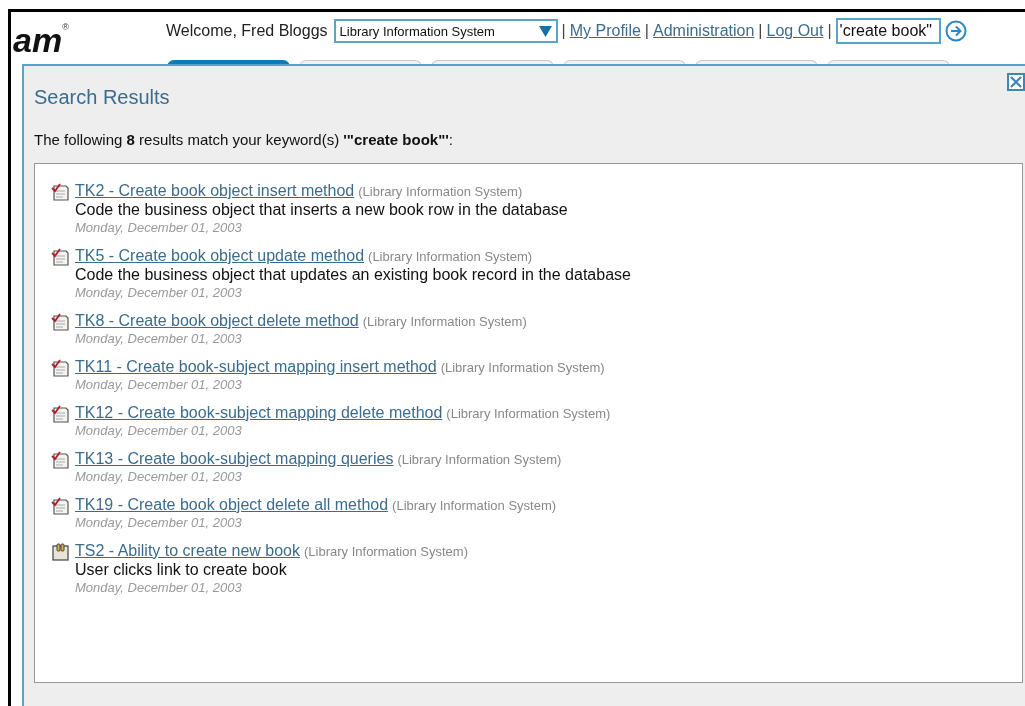 The width and height of the screenshot is (1025, 706). Describe the element at coordinates (38, 40) in the screenshot. I see `logo-text: am` at that location.